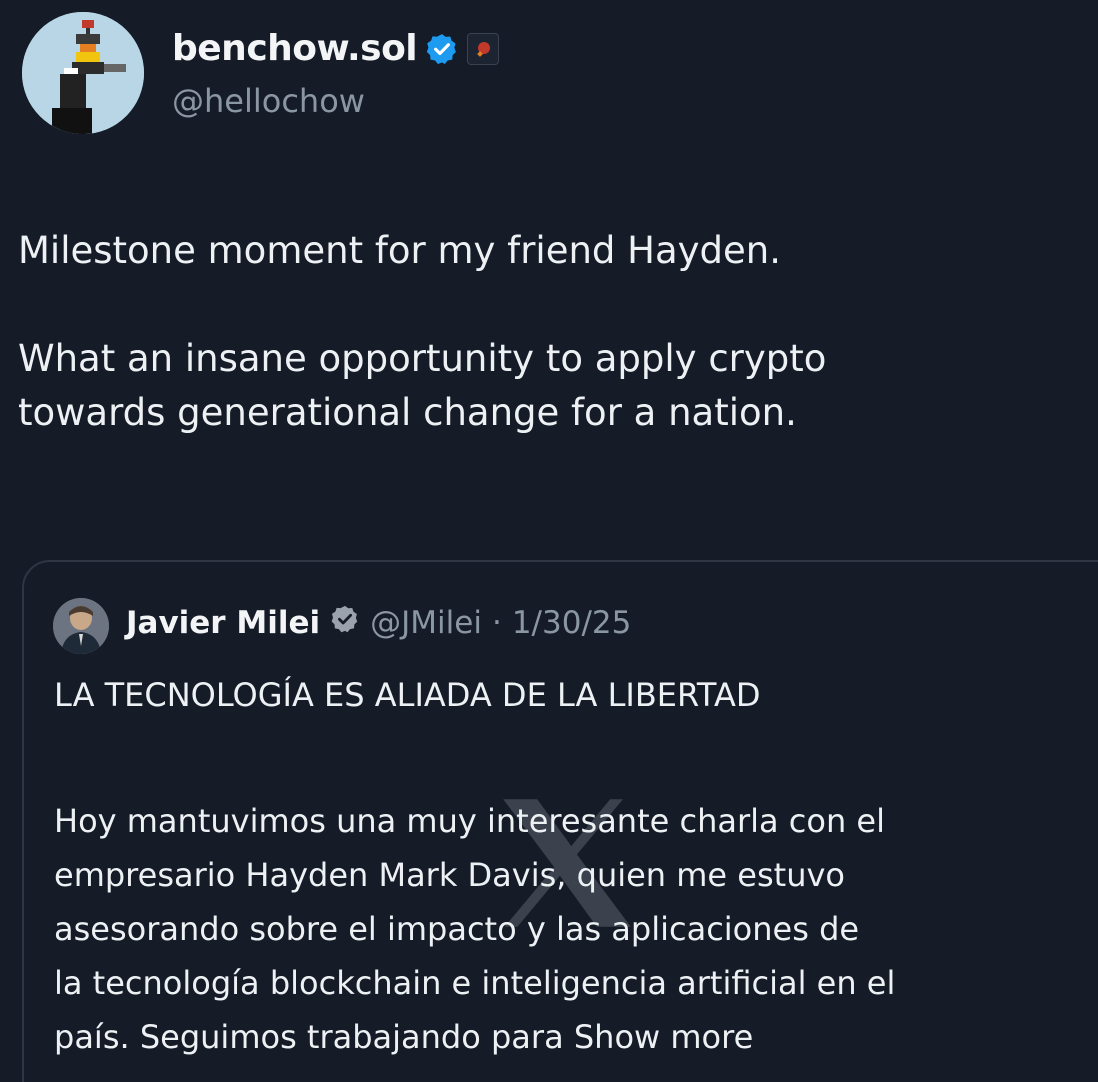 Image resolution: width=1098 pixels, height=1082 pixels. What do you see at coordinates (400, 250) in the screenshot?
I see `tweet-line: Milestone moment for my friend Hayden.` at bounding box center [400, 250].